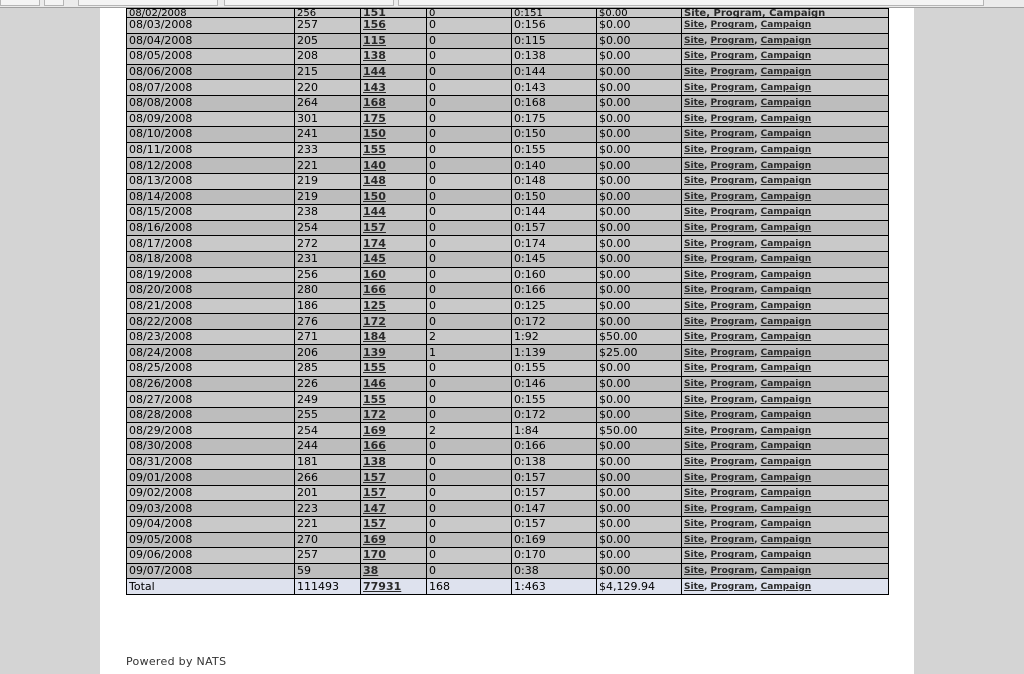  What do you see at coordinates (382, 586) in the screenshot?
I see `unique-hits-link: 77931` at bounding box center [382, 586].